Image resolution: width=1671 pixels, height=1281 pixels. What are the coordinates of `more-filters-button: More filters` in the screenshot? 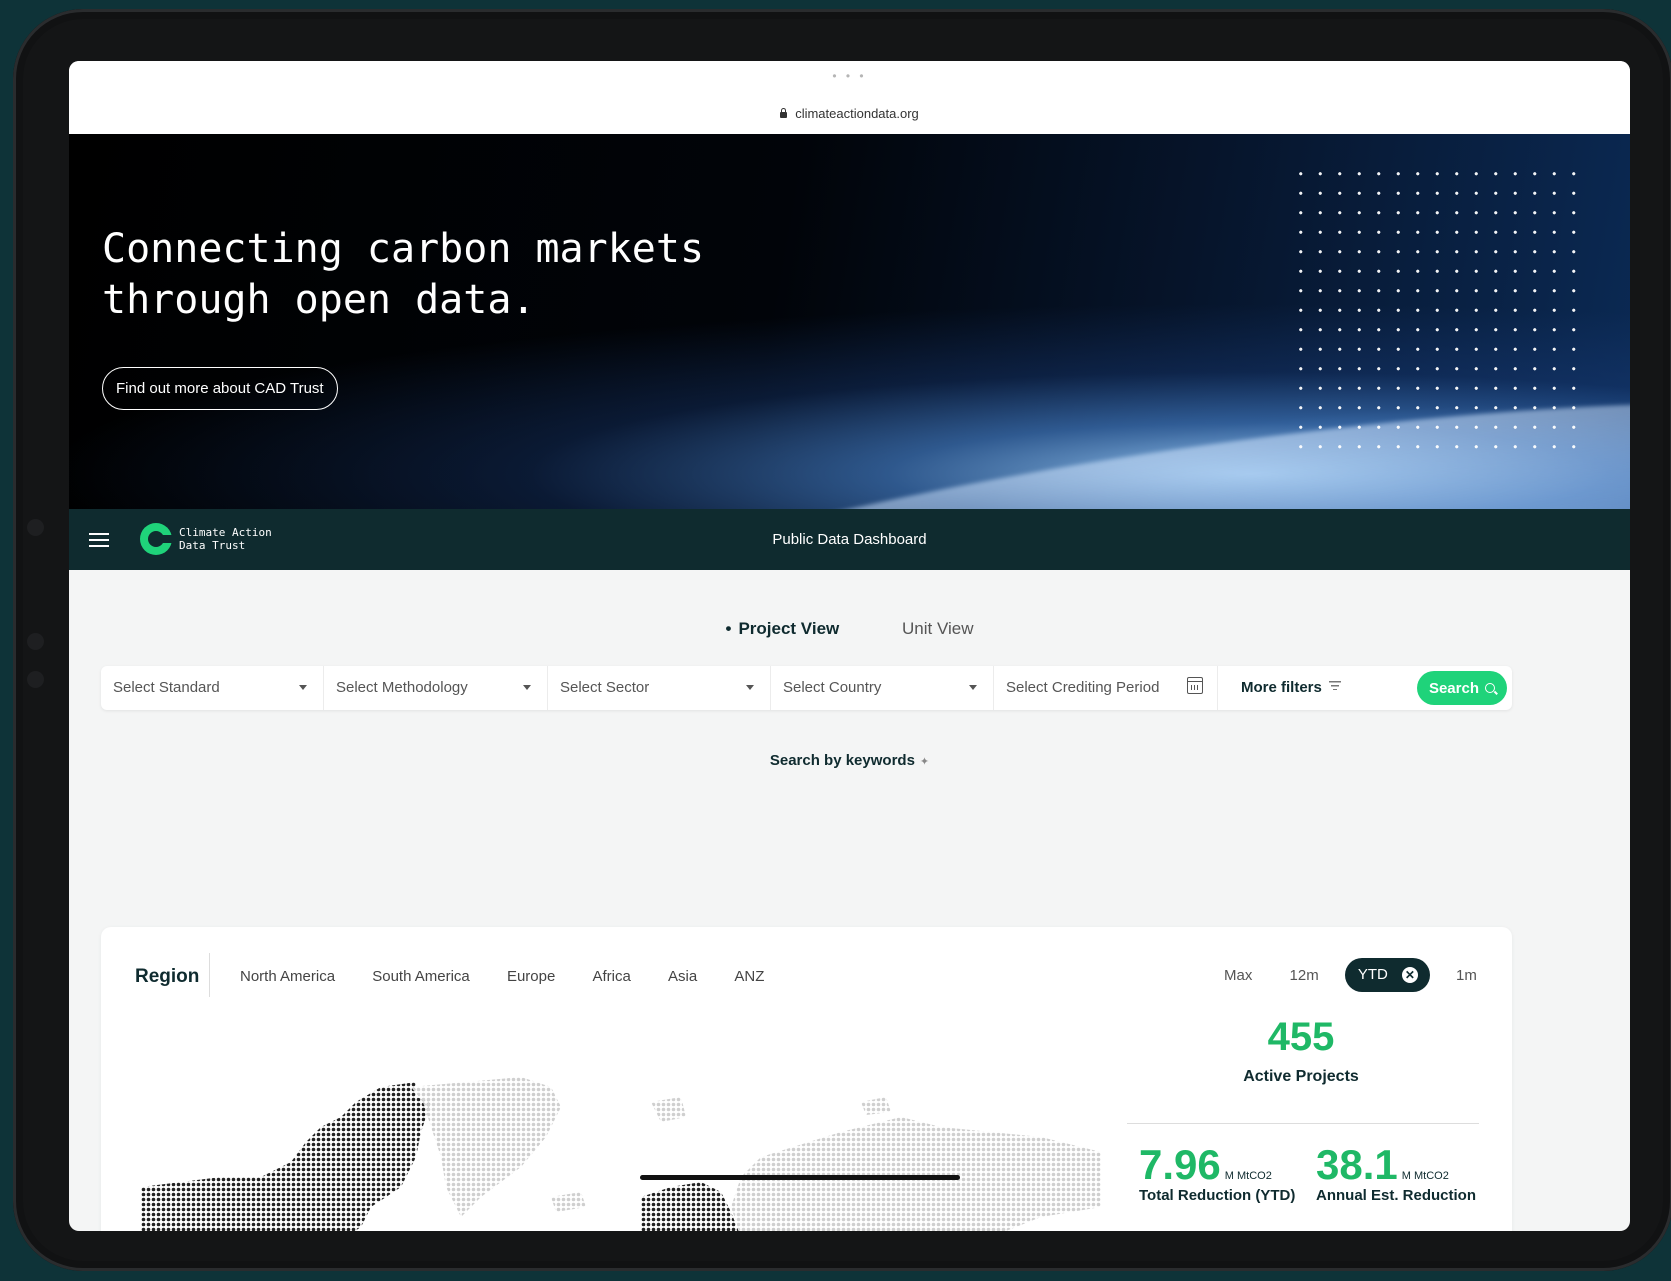 It's located at (1291, 687).